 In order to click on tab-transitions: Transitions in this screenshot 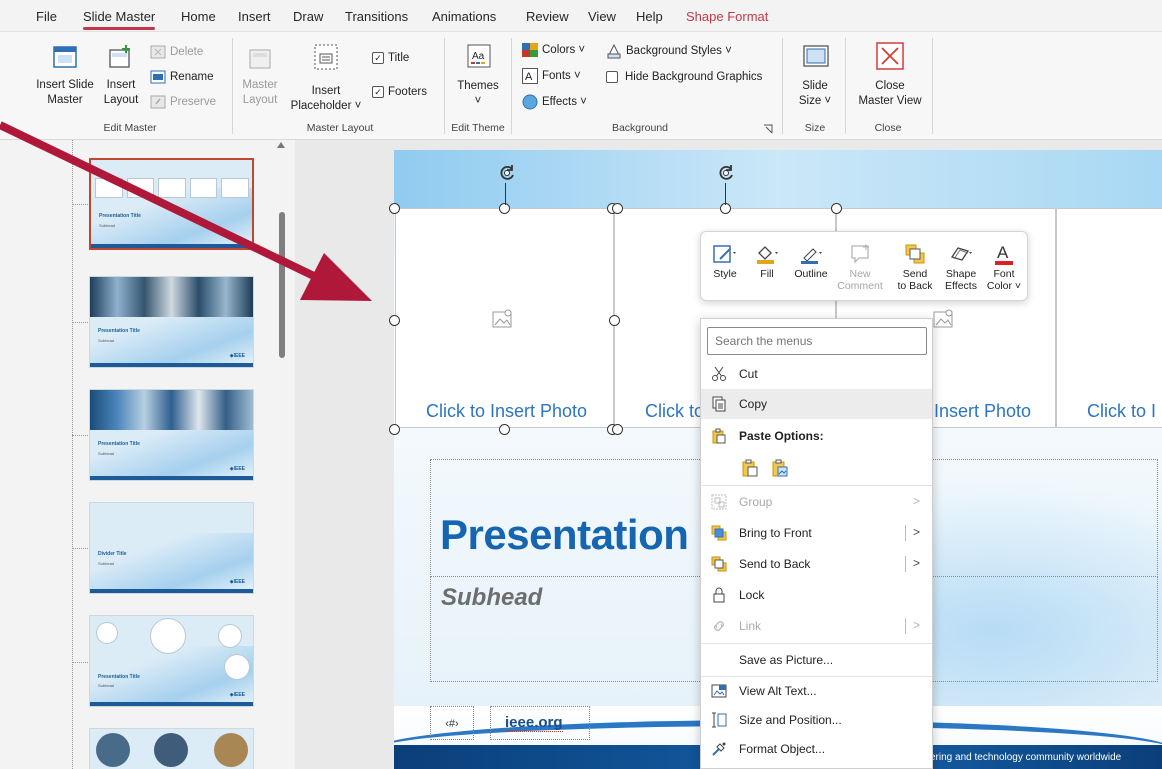, I will do `click(376, 16)`.